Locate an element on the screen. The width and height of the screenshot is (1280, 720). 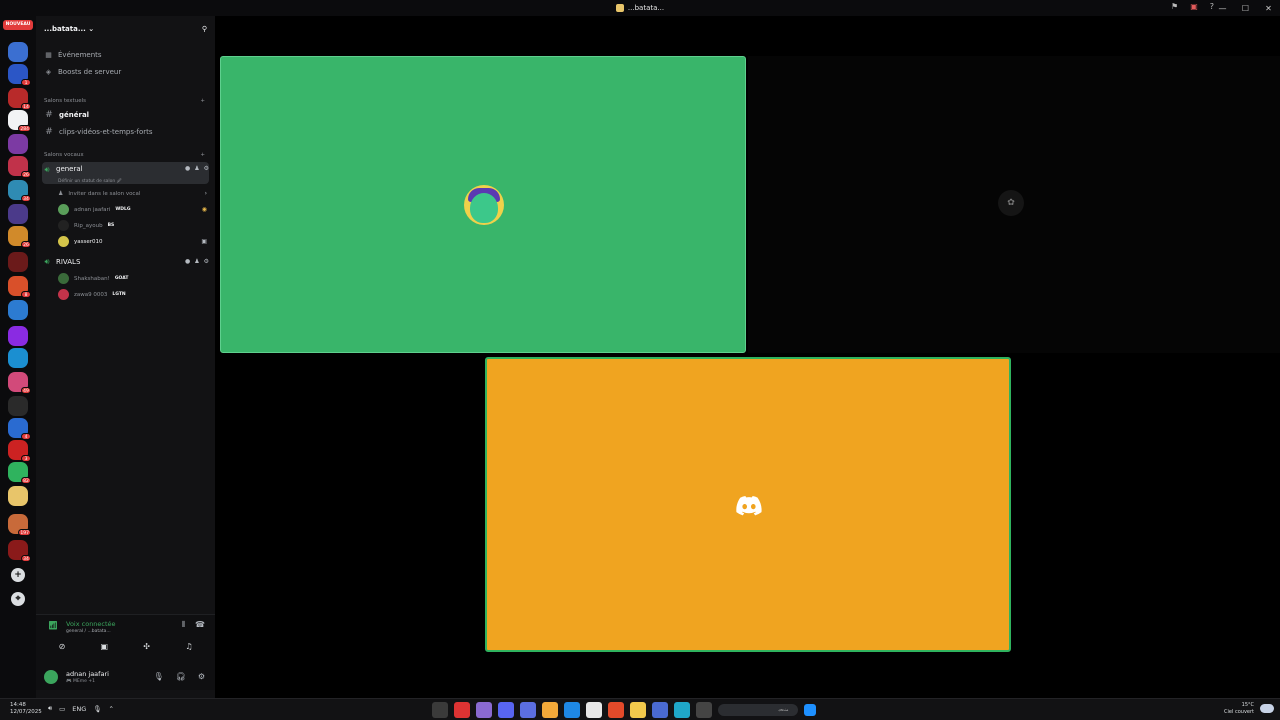
clock: 14:48 12/07/2025 is located at coordinates (26, 709).